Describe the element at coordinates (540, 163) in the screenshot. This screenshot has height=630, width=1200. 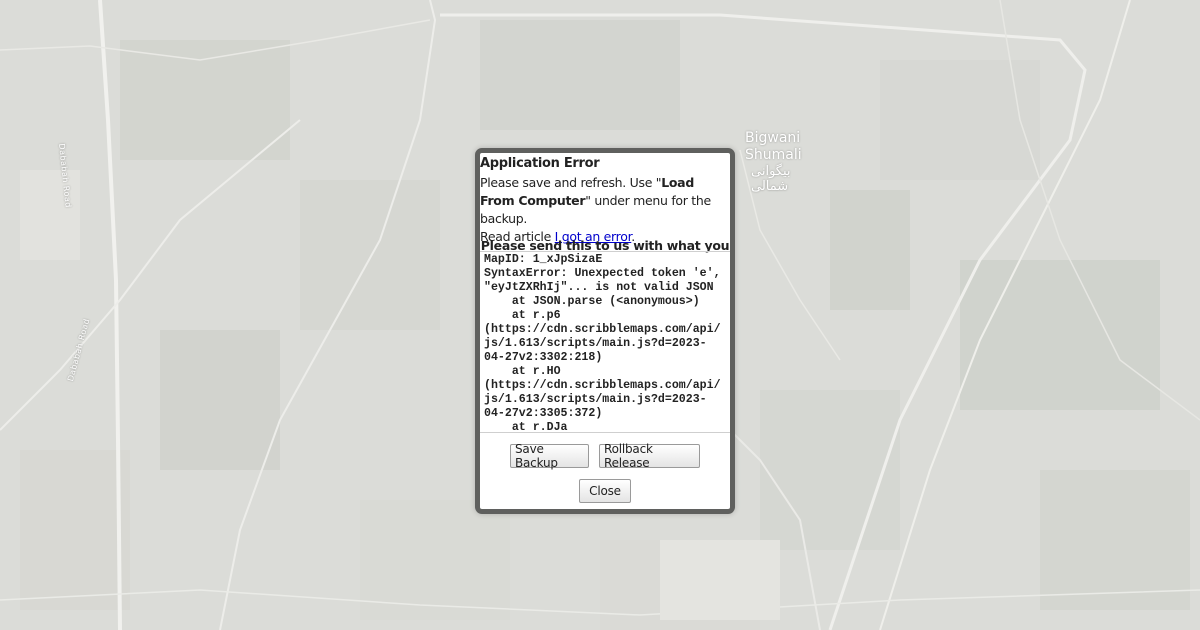
I see `dialog-title: Application Error` at that location.